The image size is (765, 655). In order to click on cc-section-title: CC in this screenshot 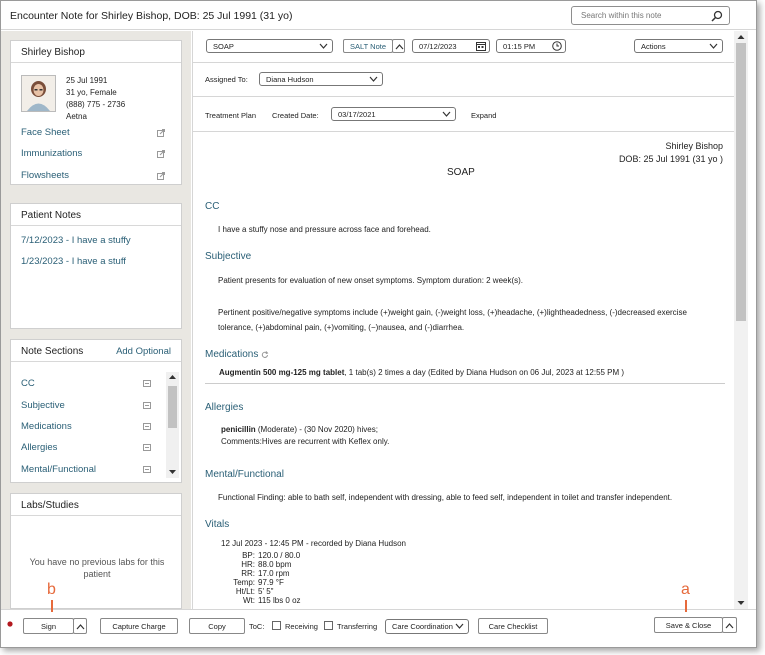, I will do `click(212, 206)`.